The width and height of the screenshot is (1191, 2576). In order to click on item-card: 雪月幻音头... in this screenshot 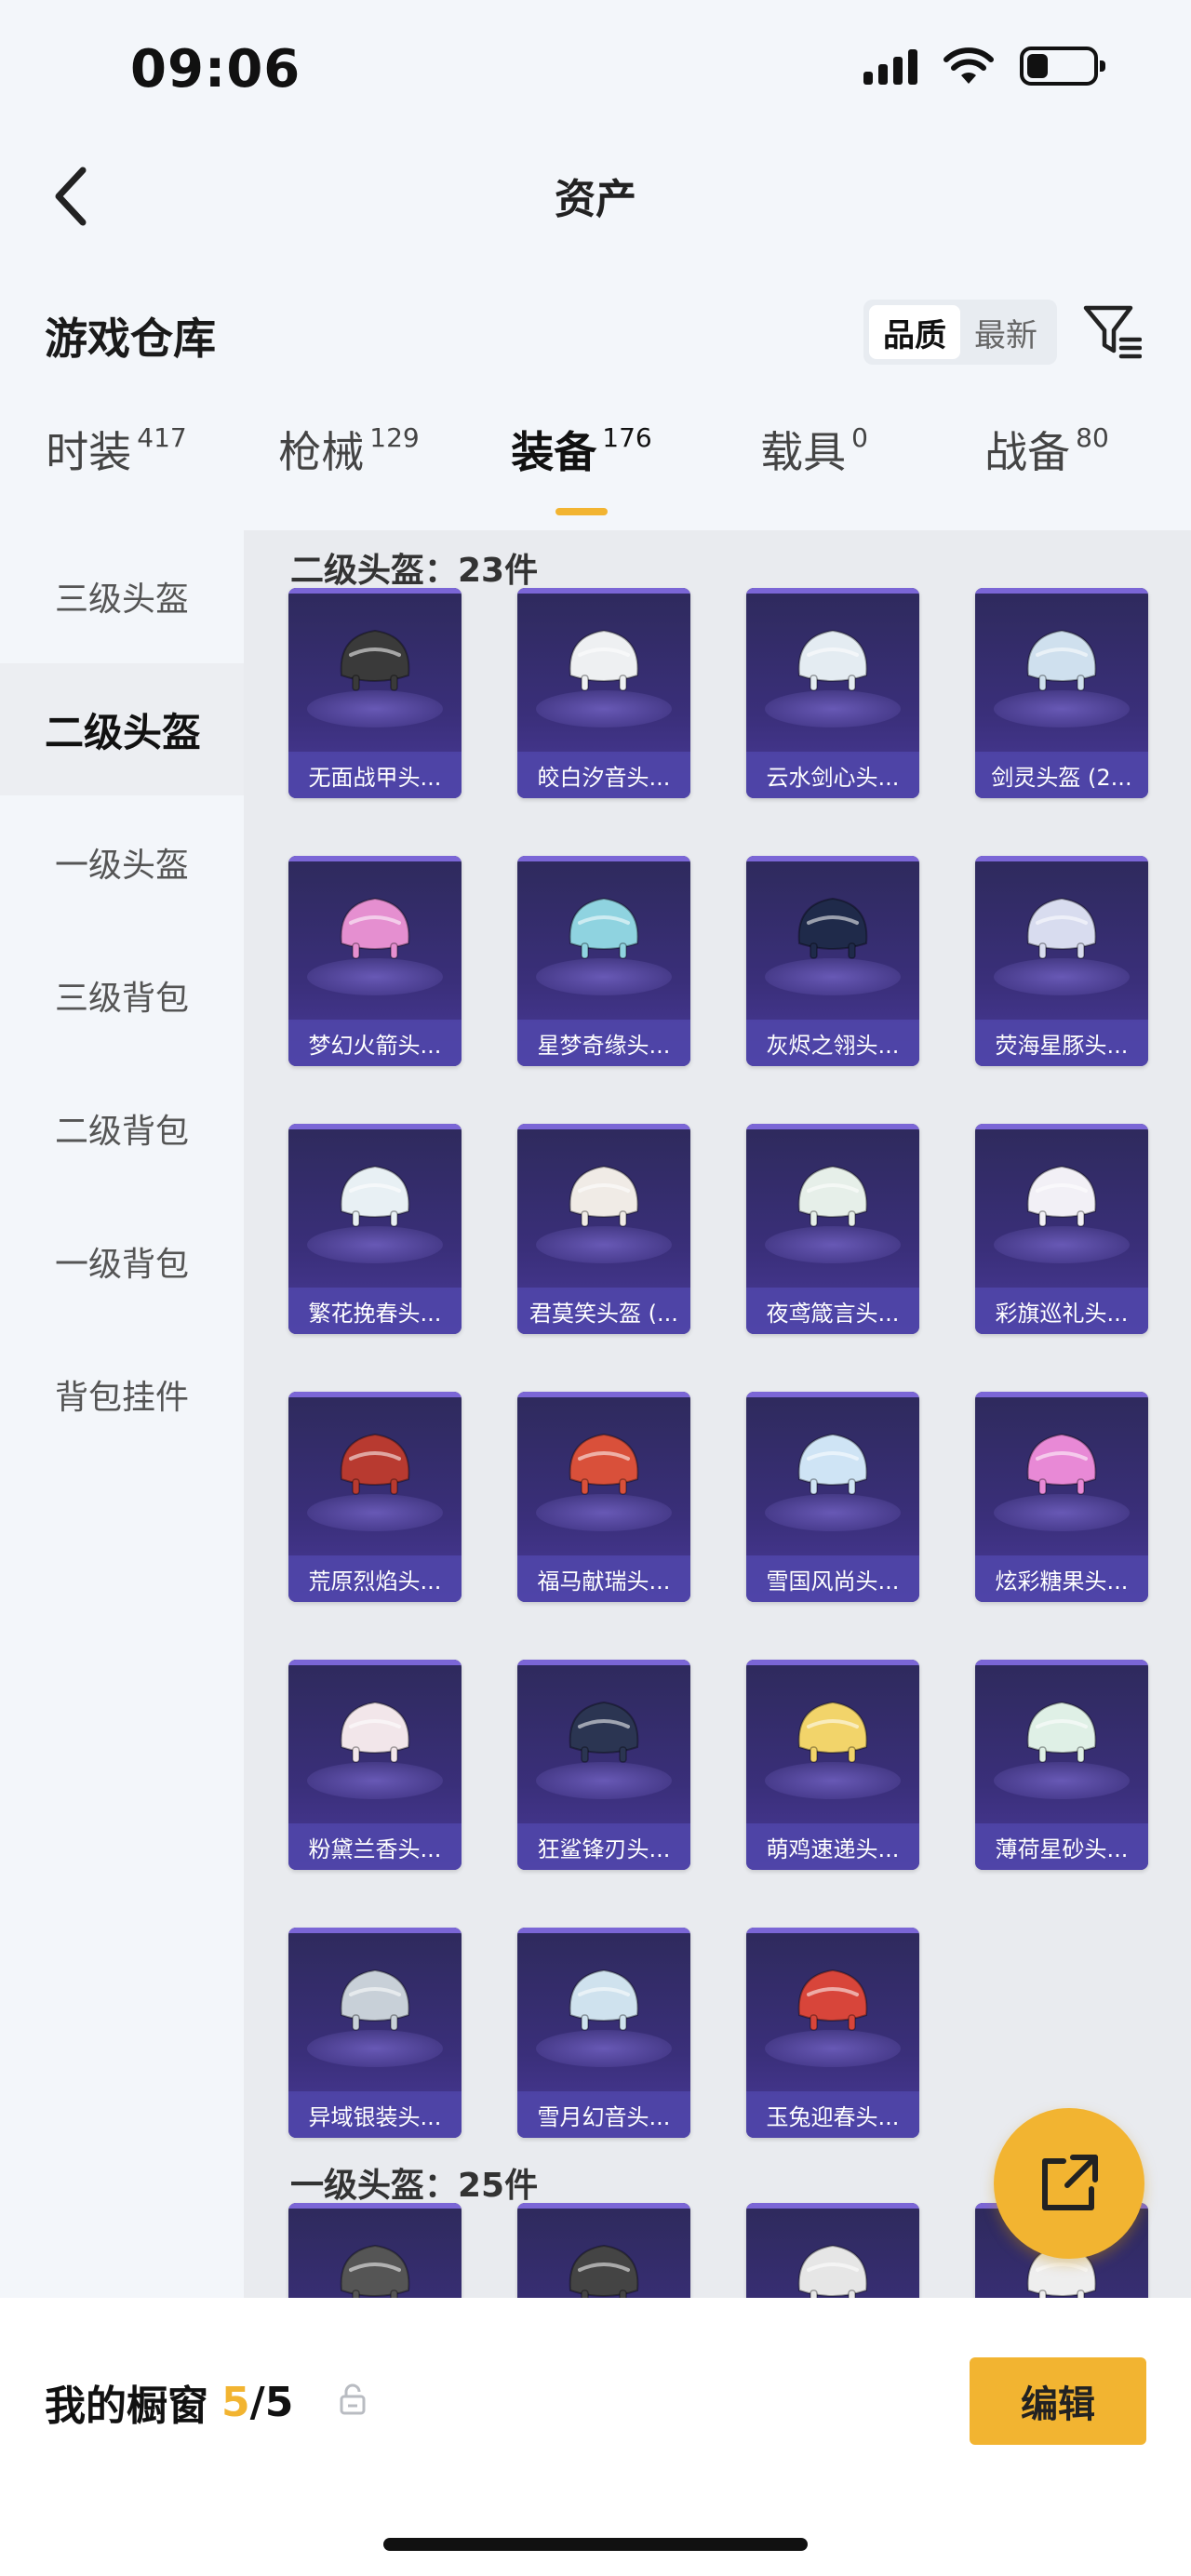, I will do `click(603, 2033)`.